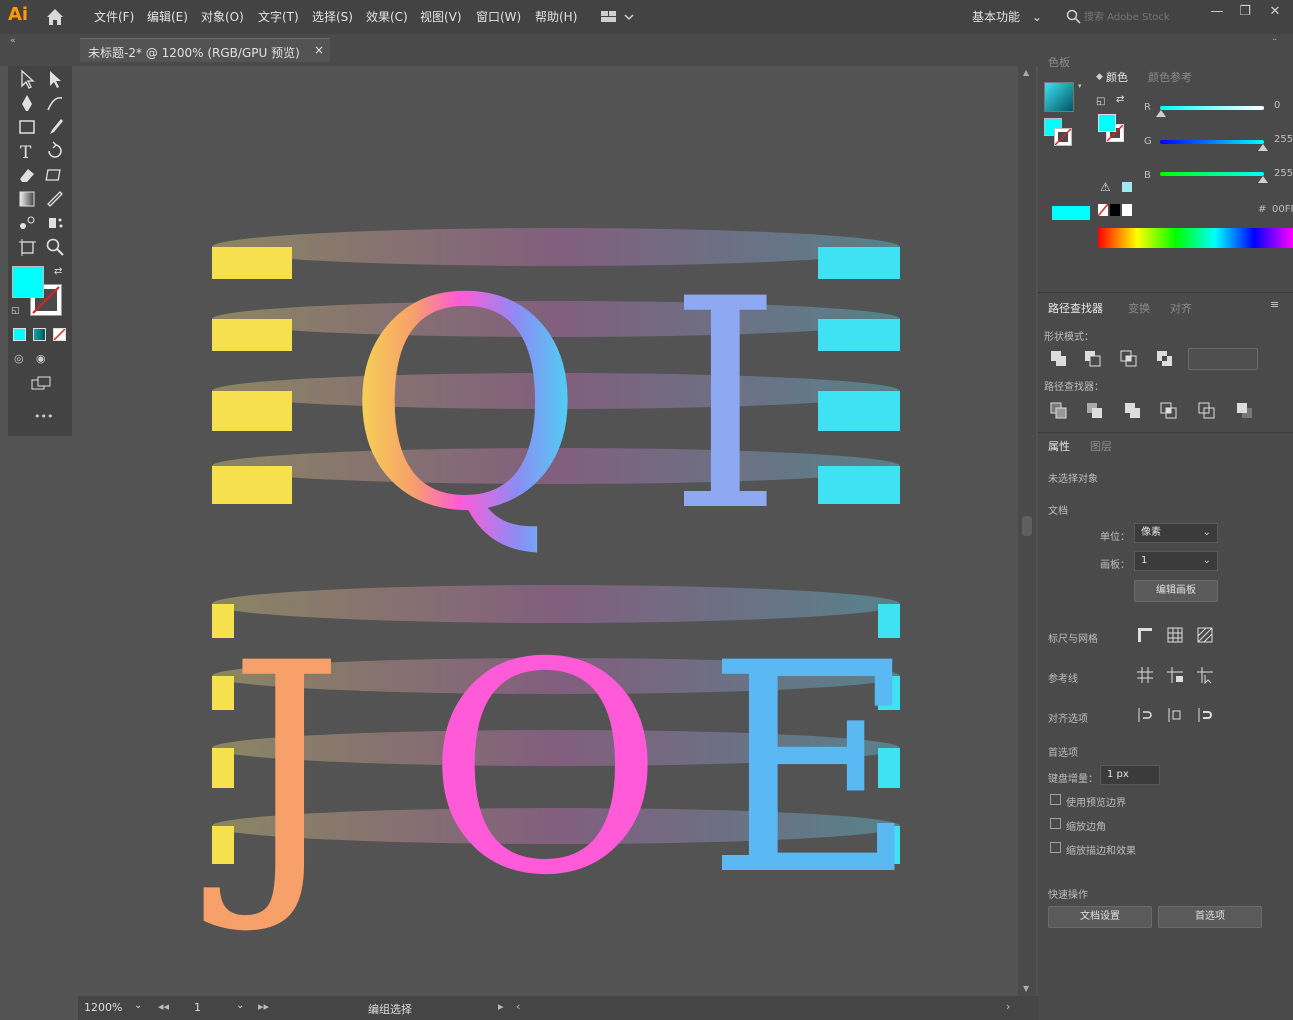 This screenshot has width=1293, height=1020. I want to click on panel-collapse-icon: ◆, so click(1099, 77).